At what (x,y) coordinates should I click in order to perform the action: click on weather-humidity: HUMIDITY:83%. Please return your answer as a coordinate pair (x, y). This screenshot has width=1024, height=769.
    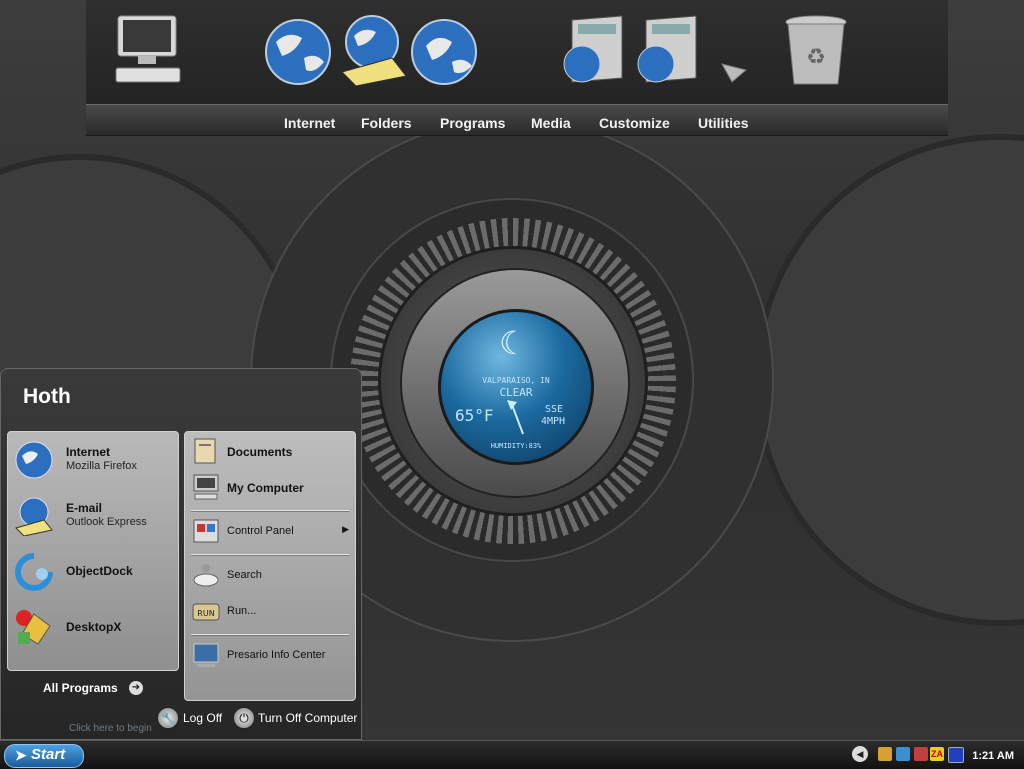
    Looking at the image, I should click on (516, 446).